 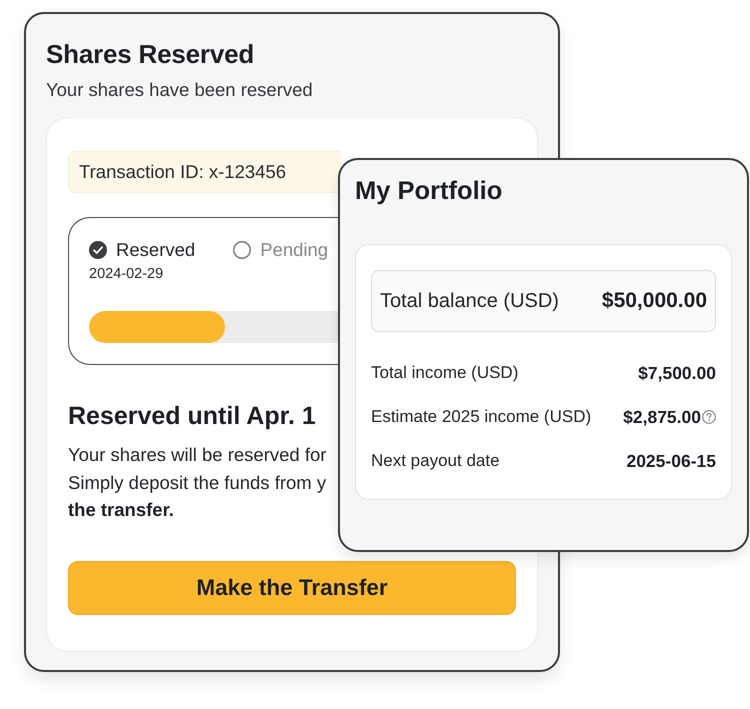 What do you see at coordinates (179, 90) in the screenshot?
I see `card-subtitle: Your shares have been reserved` at bounding box center [179, 90].